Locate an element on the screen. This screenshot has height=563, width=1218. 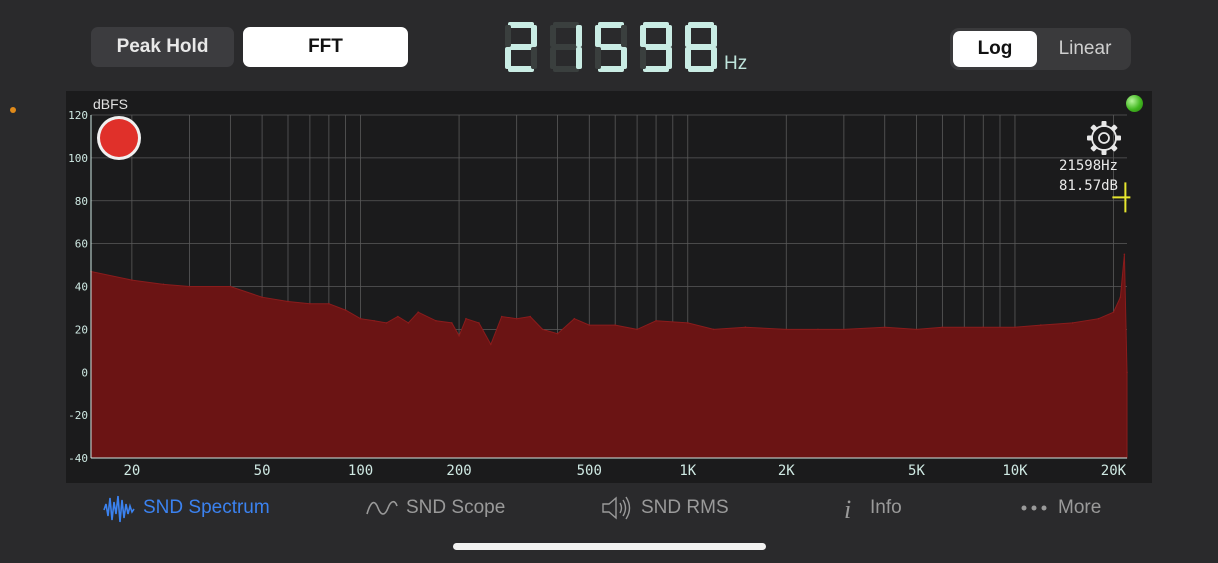
info-icon: i is located at coordinates (847, 508).